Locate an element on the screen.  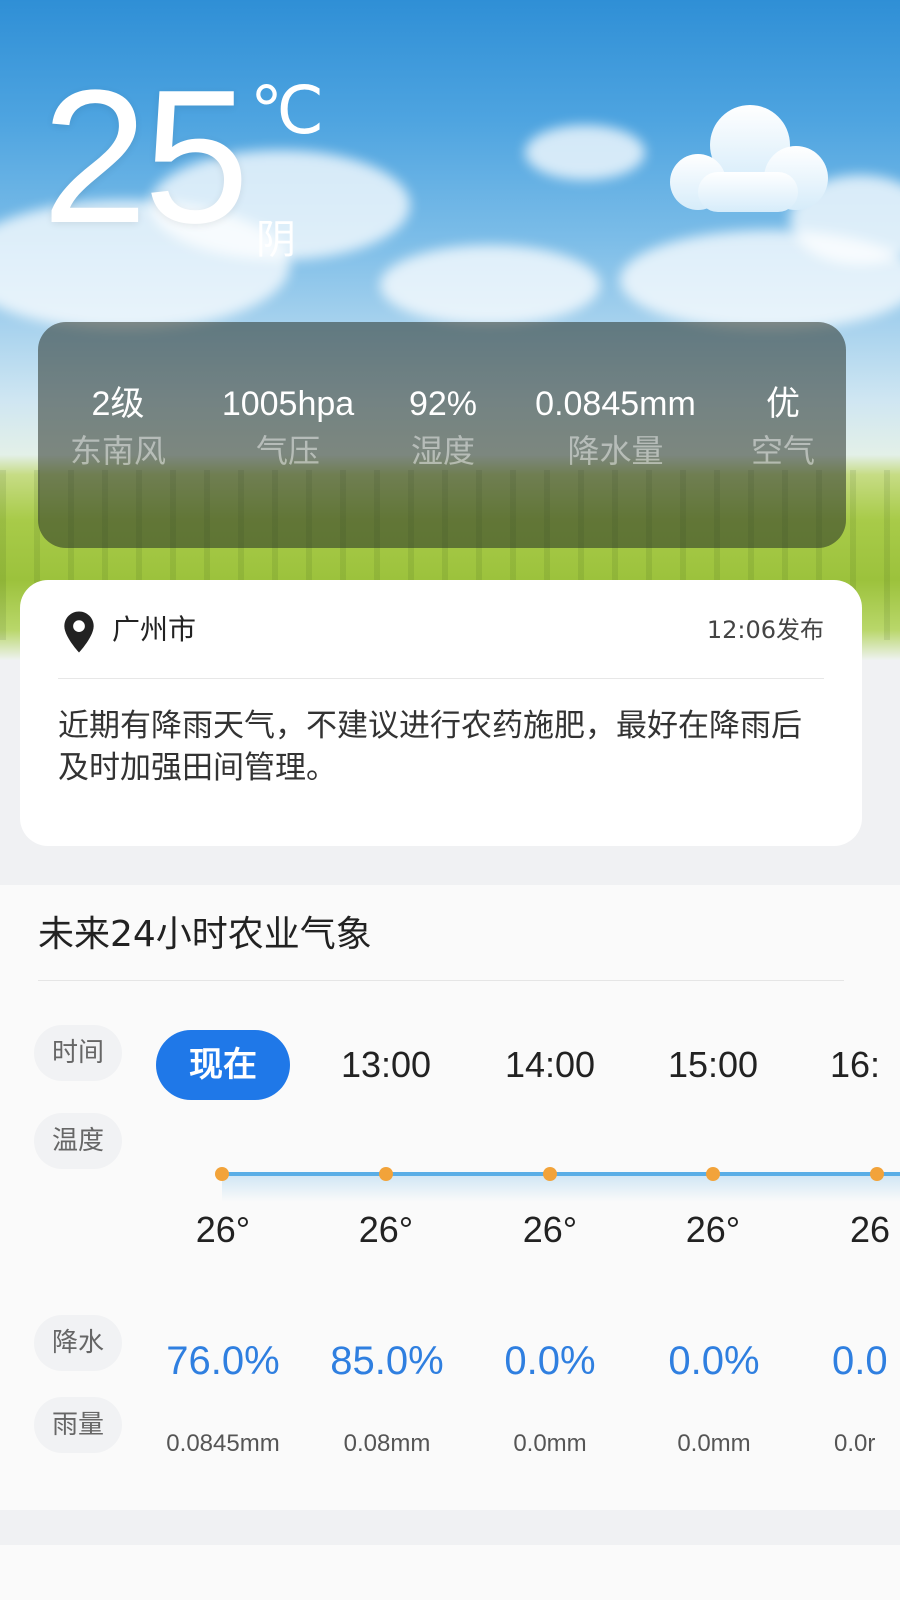
stat-label: 气压 is located at coordinates (287, 451).